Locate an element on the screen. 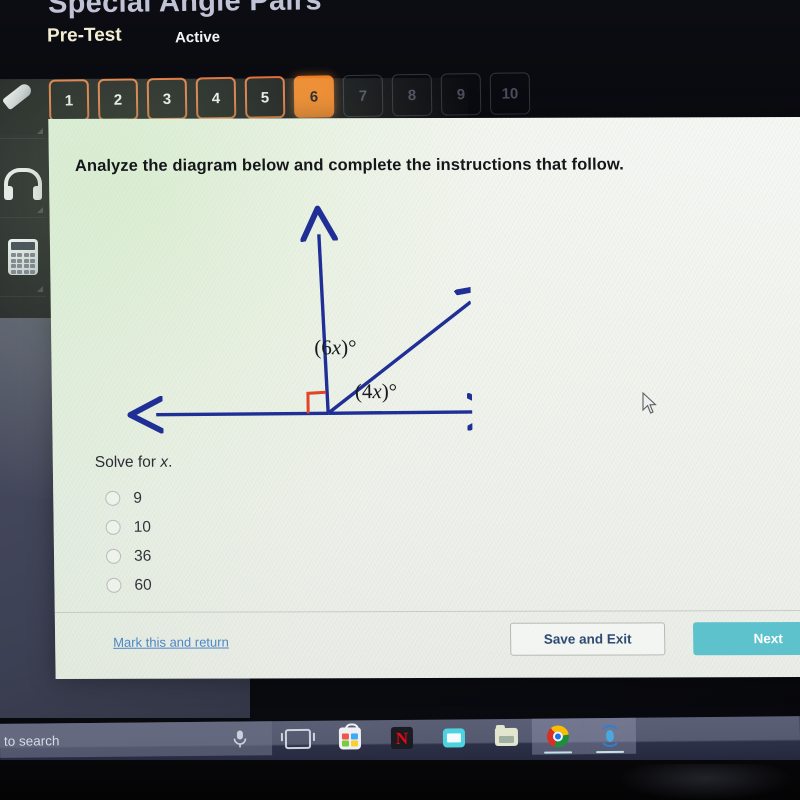 This screenshot has height=800, width=800. angle-label-4x: (4x)° is located at coordinates (376, 391).